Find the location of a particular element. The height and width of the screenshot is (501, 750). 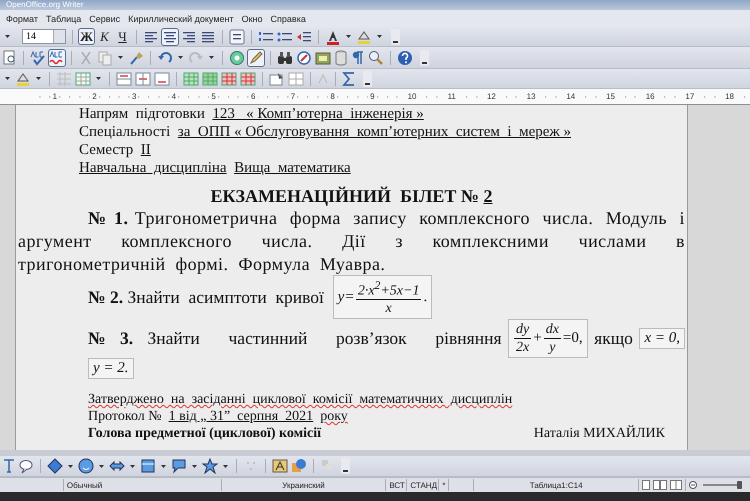

selection-mode-label: СТАНД is located at coordinates (422, 485).